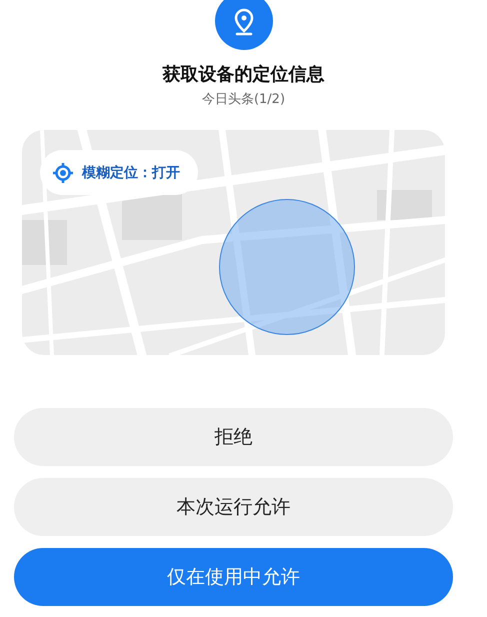 The height and width of the screenshot is (617, 487). What do you see at coordinates (243, 25) in the screenshot?
I see `location-pin-icon` at bounding box center [243, 25].